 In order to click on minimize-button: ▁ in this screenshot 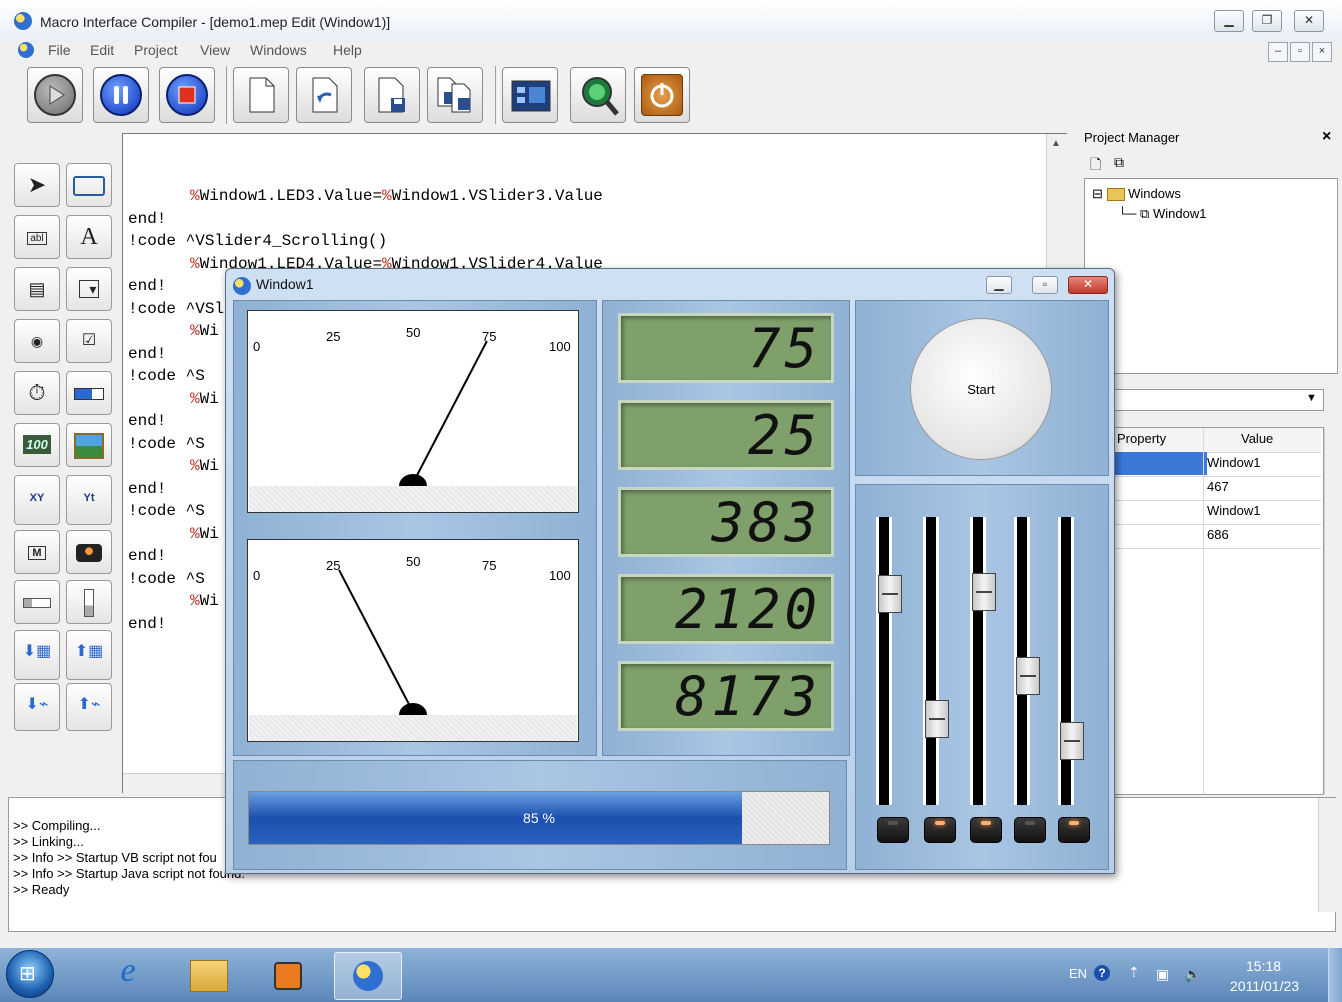, I will do `click(1229, 21)`.